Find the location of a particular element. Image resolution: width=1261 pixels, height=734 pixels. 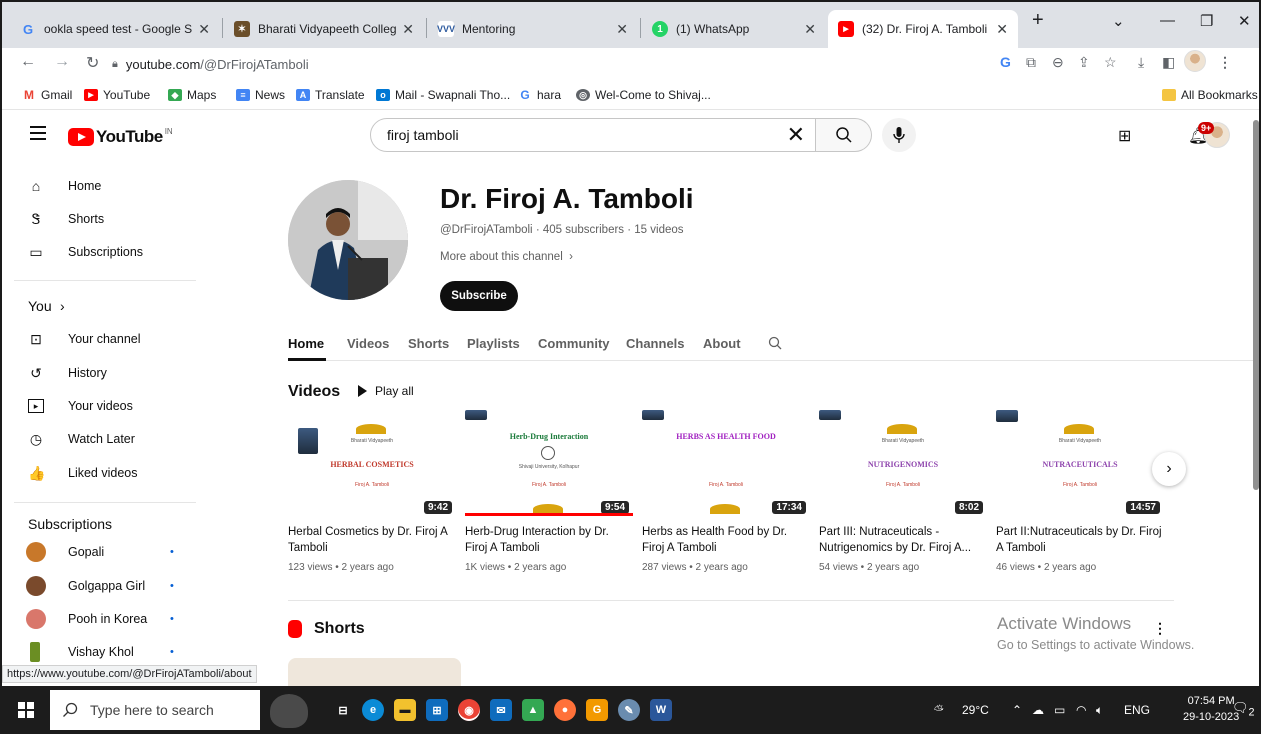

browser-tab-active: ▶ (32) Dr. Firoj A. Tamboli - Yo ✕ is located at coordinates (923, 29).